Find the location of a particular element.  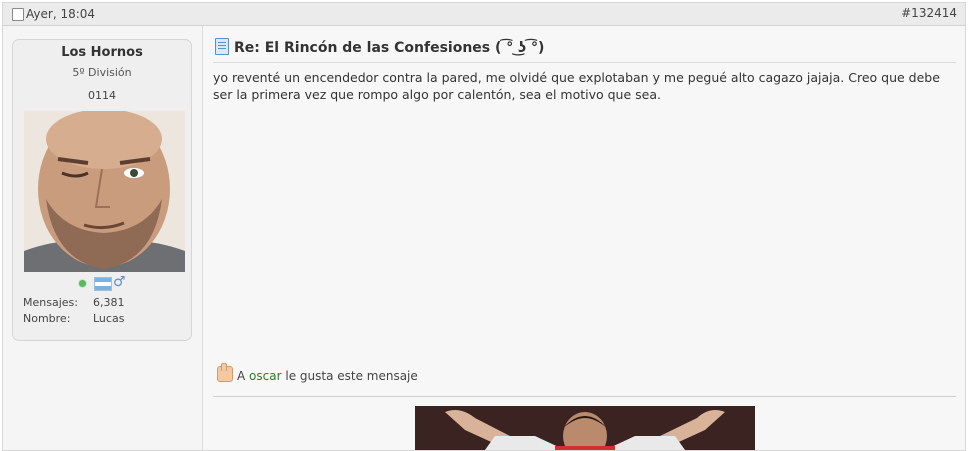

like-suffix: le gusta este mensaje is located at coordinates (351, 376).